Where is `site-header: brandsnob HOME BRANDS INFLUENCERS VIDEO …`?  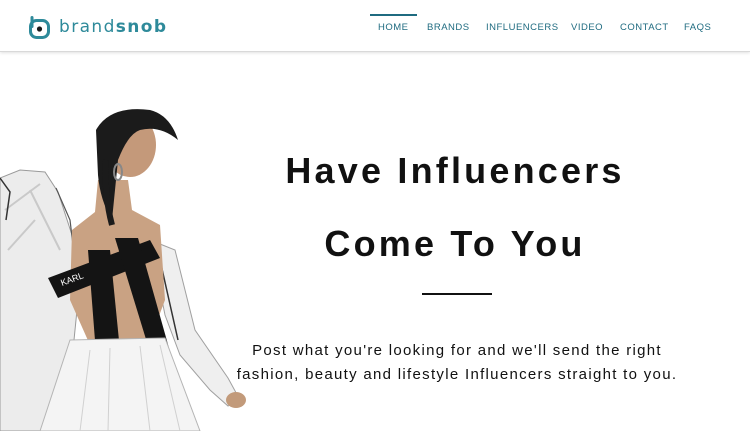 site-header: brandsnob HOME BRANDS INFLUENCERS VIDEO … is located at coordinates (375, 26).